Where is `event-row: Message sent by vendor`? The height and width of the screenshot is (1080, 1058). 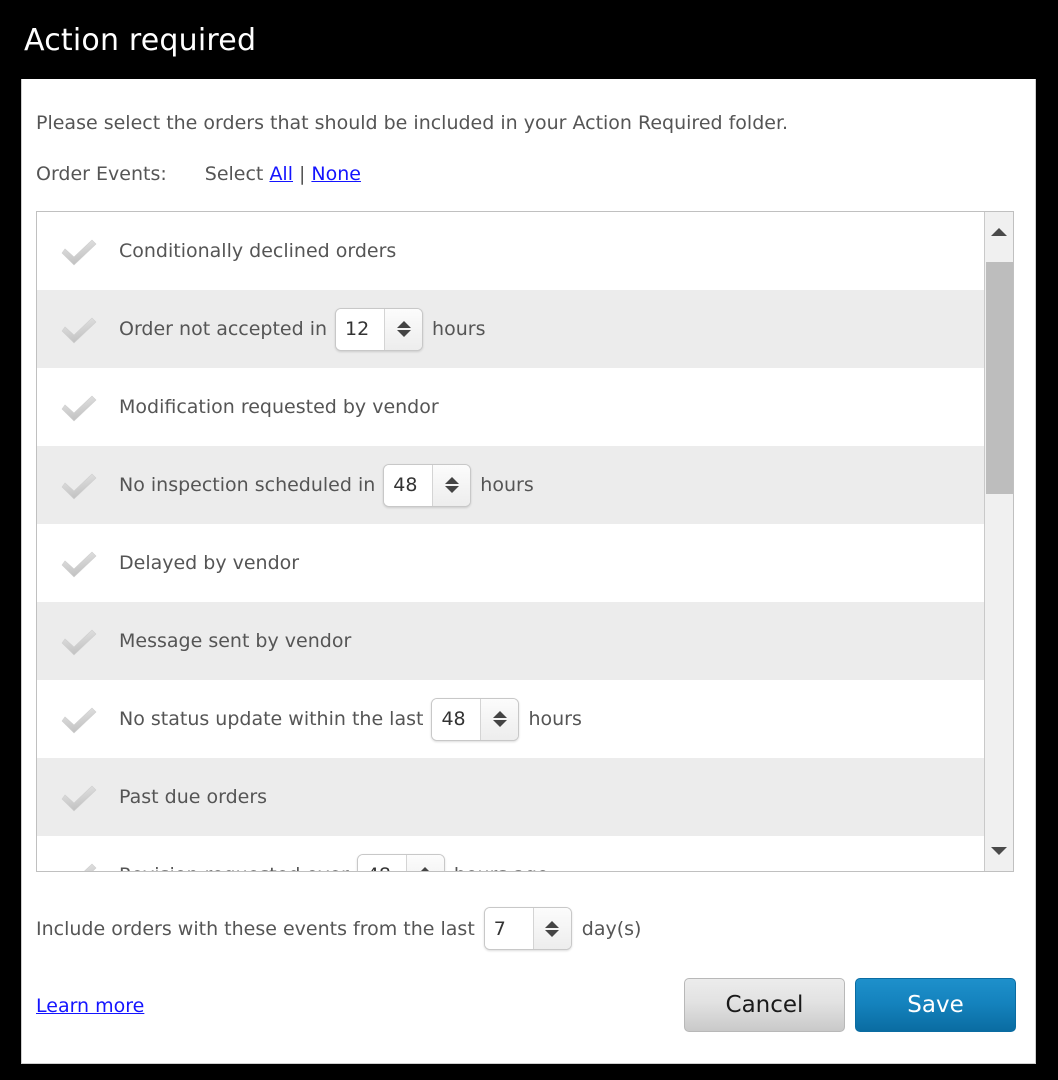 event-row: Message sent by vendor is located at coordinates (511, 641).